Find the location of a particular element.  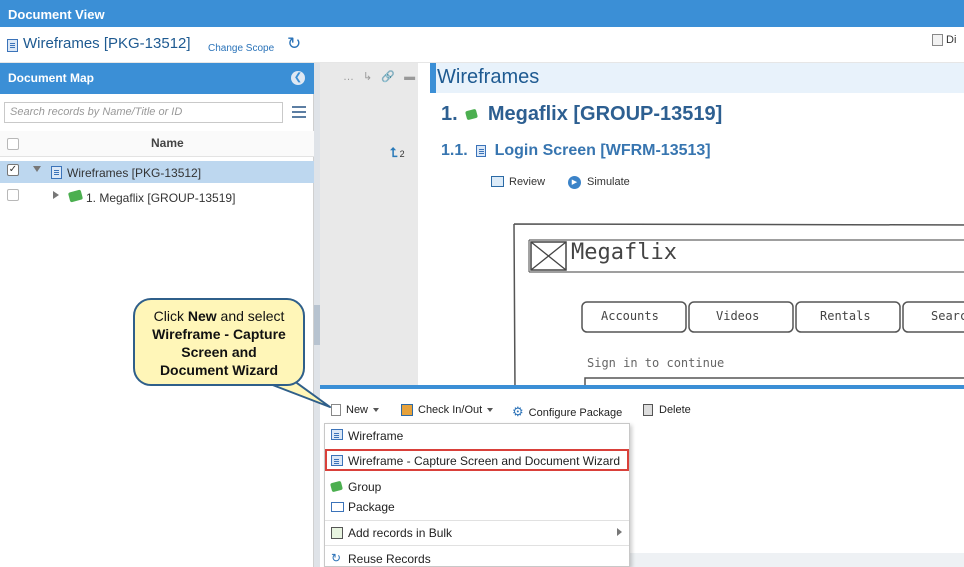

document-map-title: Document Map is located at coordinates (51, 78).